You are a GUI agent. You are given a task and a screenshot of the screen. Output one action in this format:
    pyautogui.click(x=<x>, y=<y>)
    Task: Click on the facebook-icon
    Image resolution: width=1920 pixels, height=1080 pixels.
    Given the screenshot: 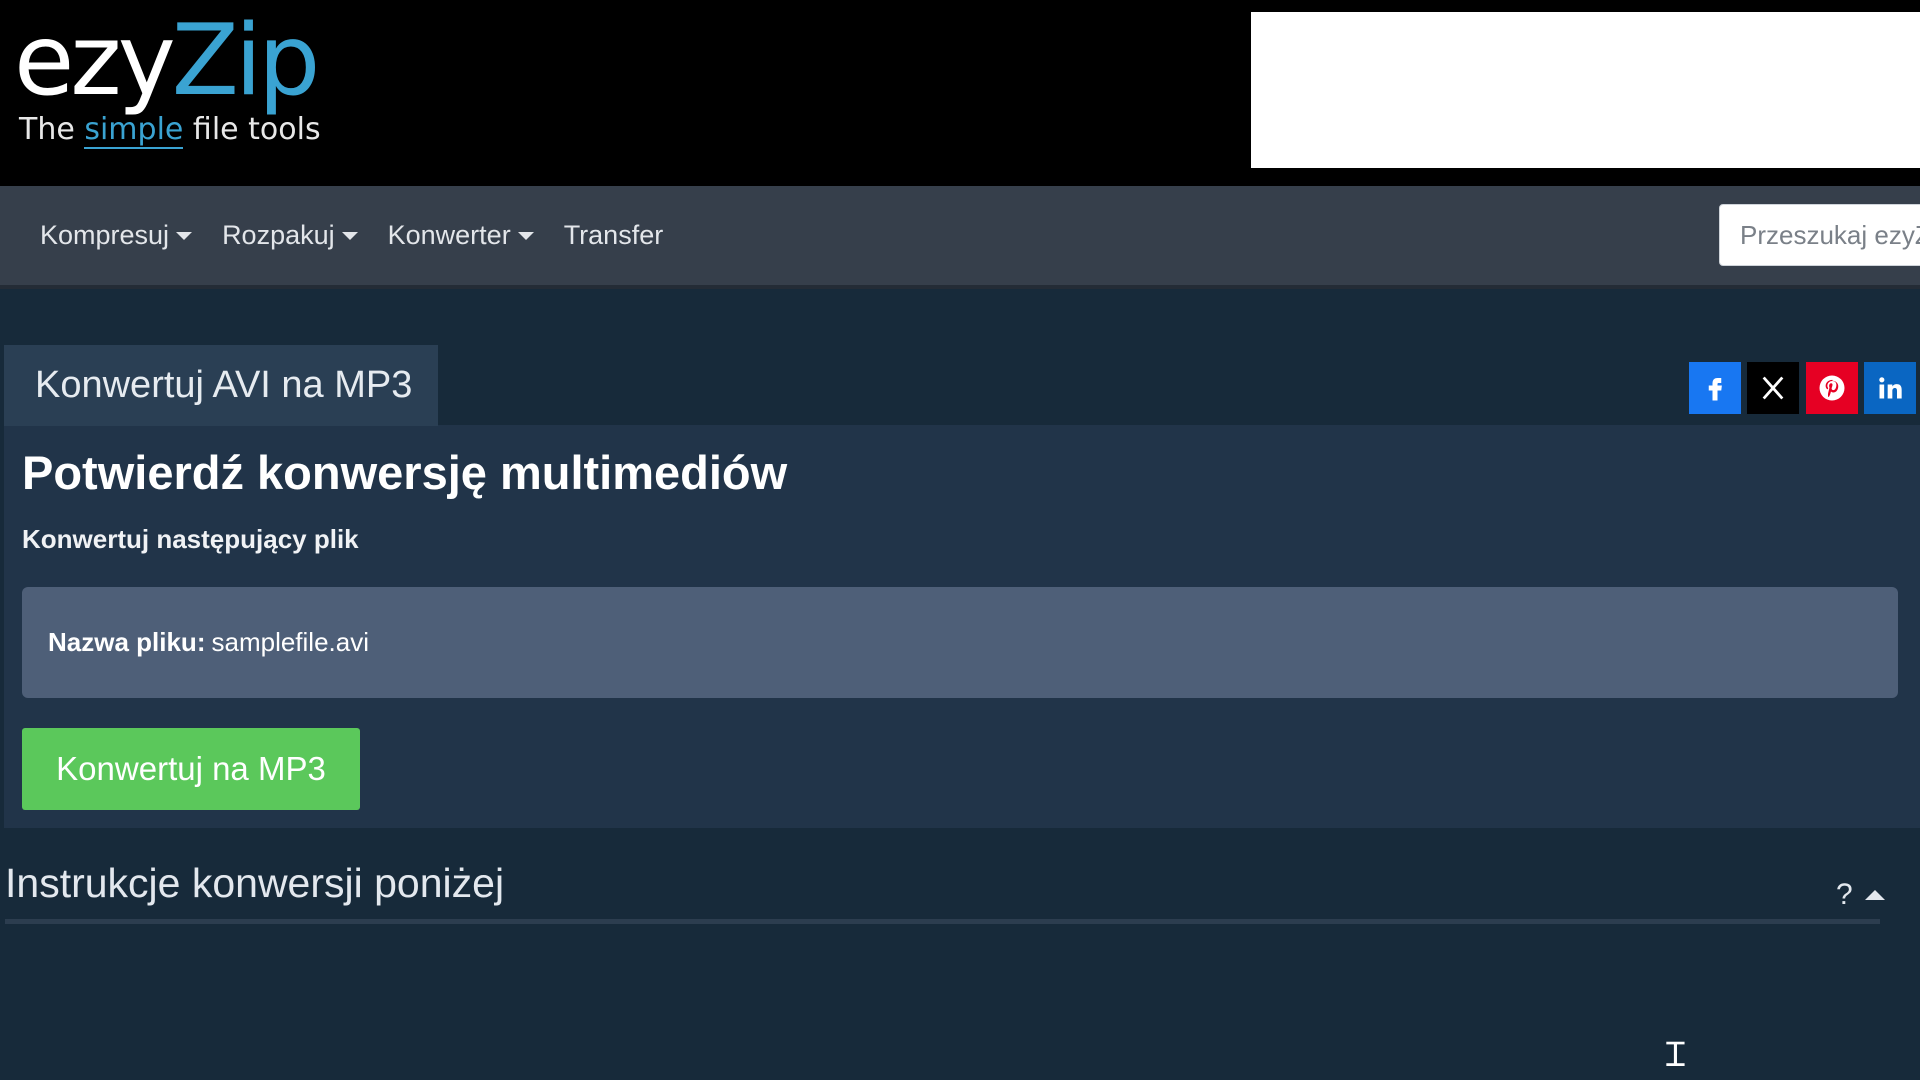 What is the action you would take?
    pyautogui.click(x=1715, y=389)
    